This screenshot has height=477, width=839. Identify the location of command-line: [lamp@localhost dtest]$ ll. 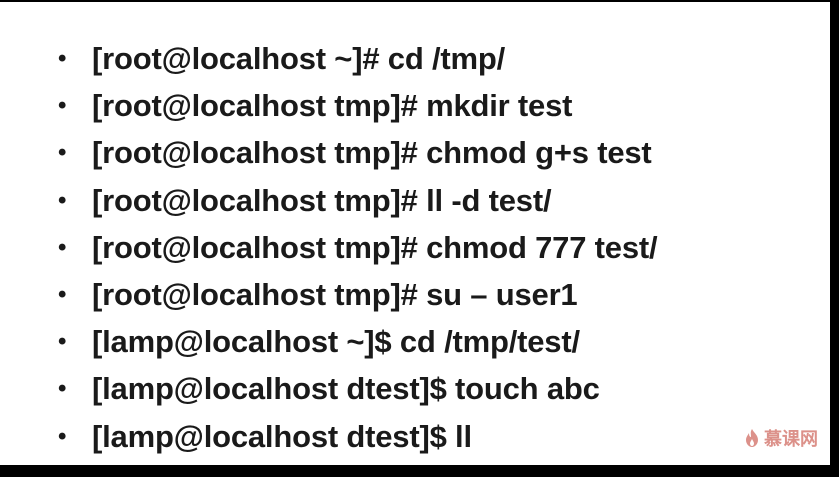
(282, 436).